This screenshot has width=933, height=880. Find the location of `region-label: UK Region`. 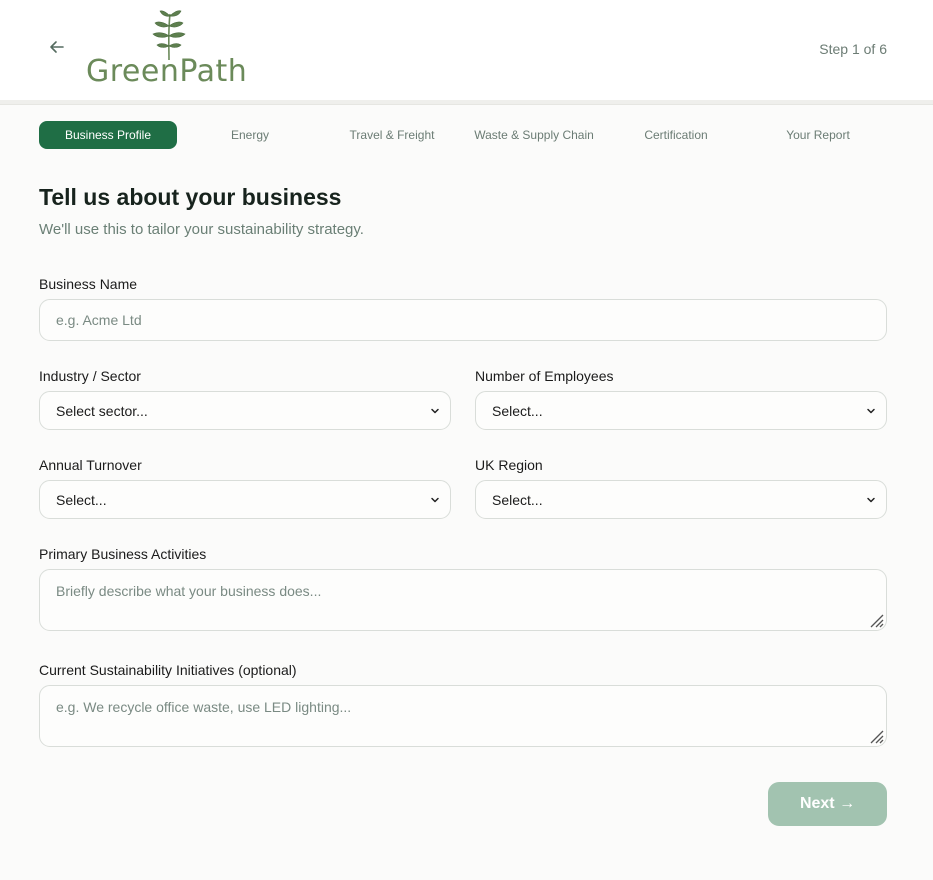

region-label: UK Region is located at coordinates (509, 465).